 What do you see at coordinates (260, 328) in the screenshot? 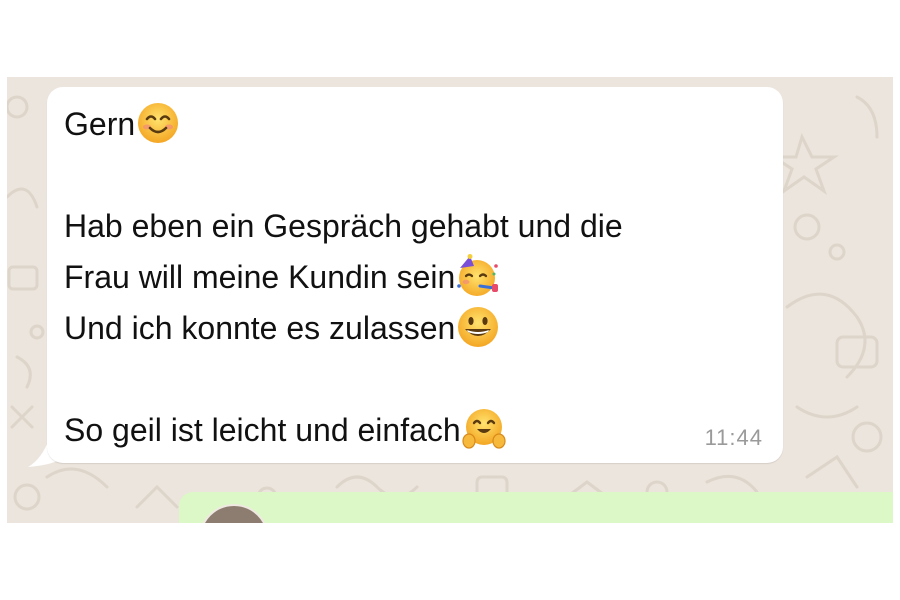
I see `message-line-text: Und ich konnte es zulassen` at bounding box center [260, 328].